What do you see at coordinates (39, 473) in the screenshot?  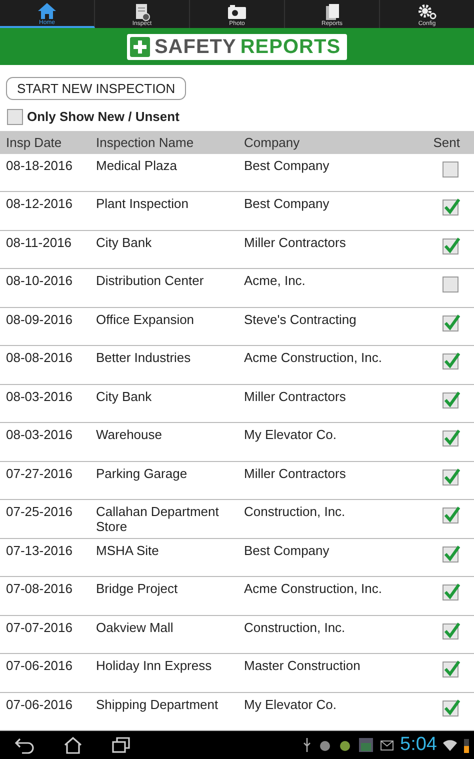 I see `table-cell-text: 07-27-2016` at bounding box center [39, 473].